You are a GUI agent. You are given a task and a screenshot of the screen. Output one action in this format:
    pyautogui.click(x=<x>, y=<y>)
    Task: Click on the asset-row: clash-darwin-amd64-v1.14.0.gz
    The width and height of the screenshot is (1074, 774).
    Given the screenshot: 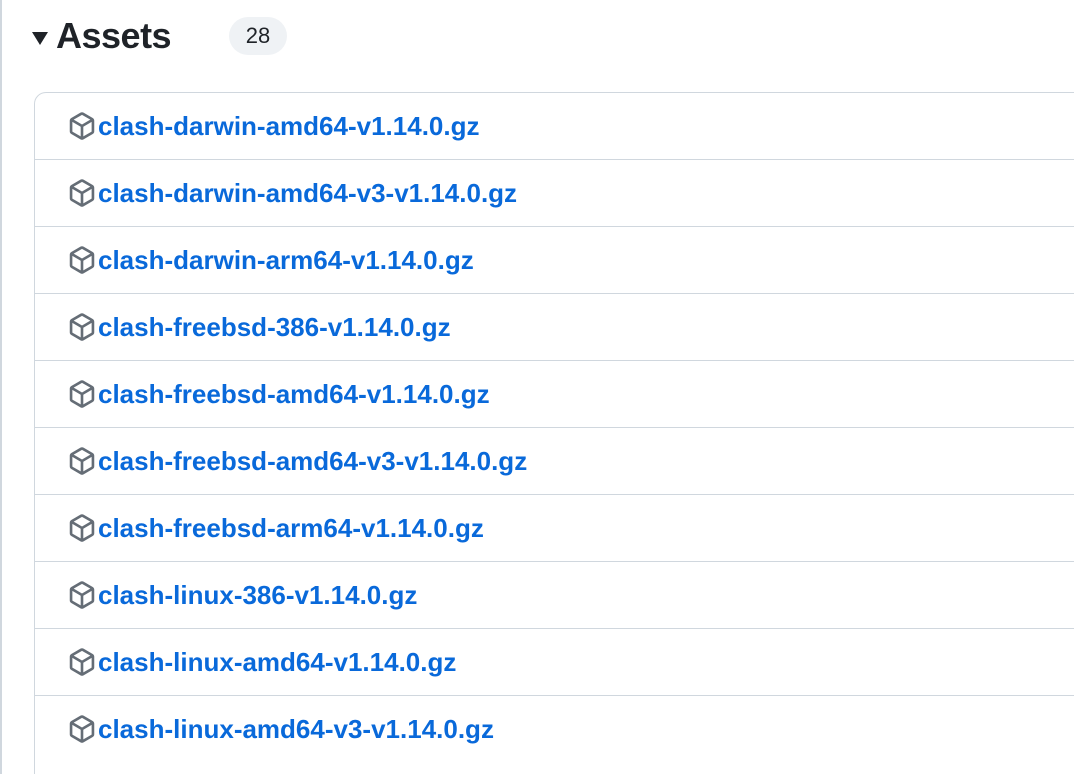 What is the action you would take?
    pyautogui.click(x=554, y=126)
    